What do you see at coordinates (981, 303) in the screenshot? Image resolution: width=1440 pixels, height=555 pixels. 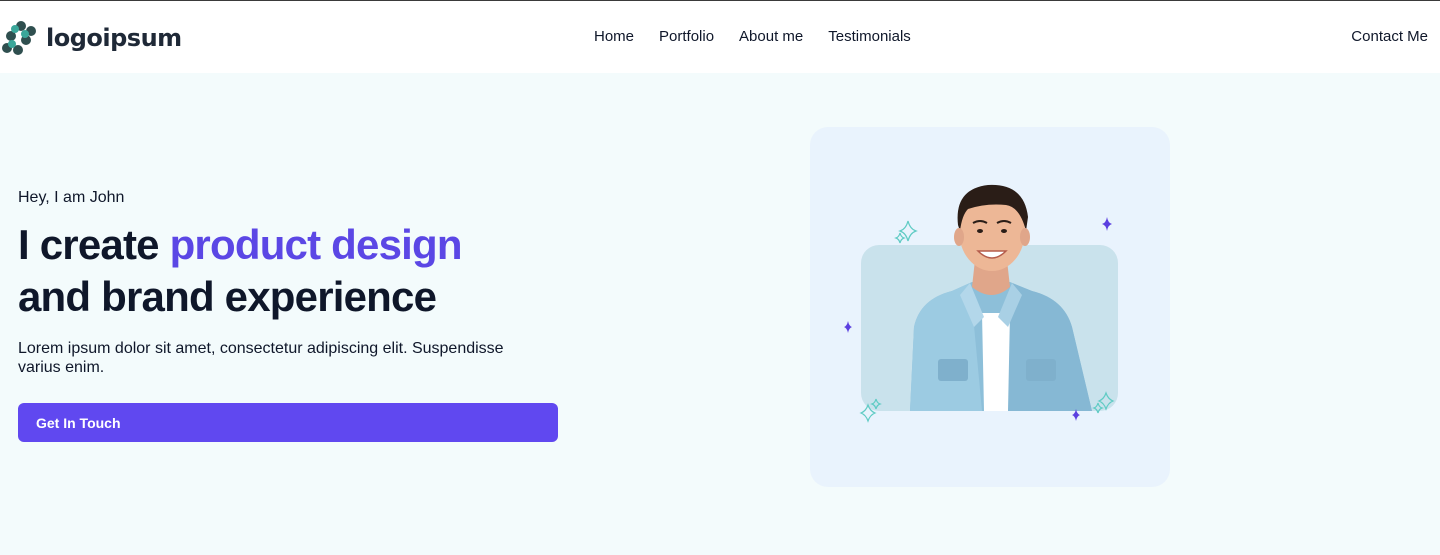 I see `profile-photo` at bounding box center [981, 303].